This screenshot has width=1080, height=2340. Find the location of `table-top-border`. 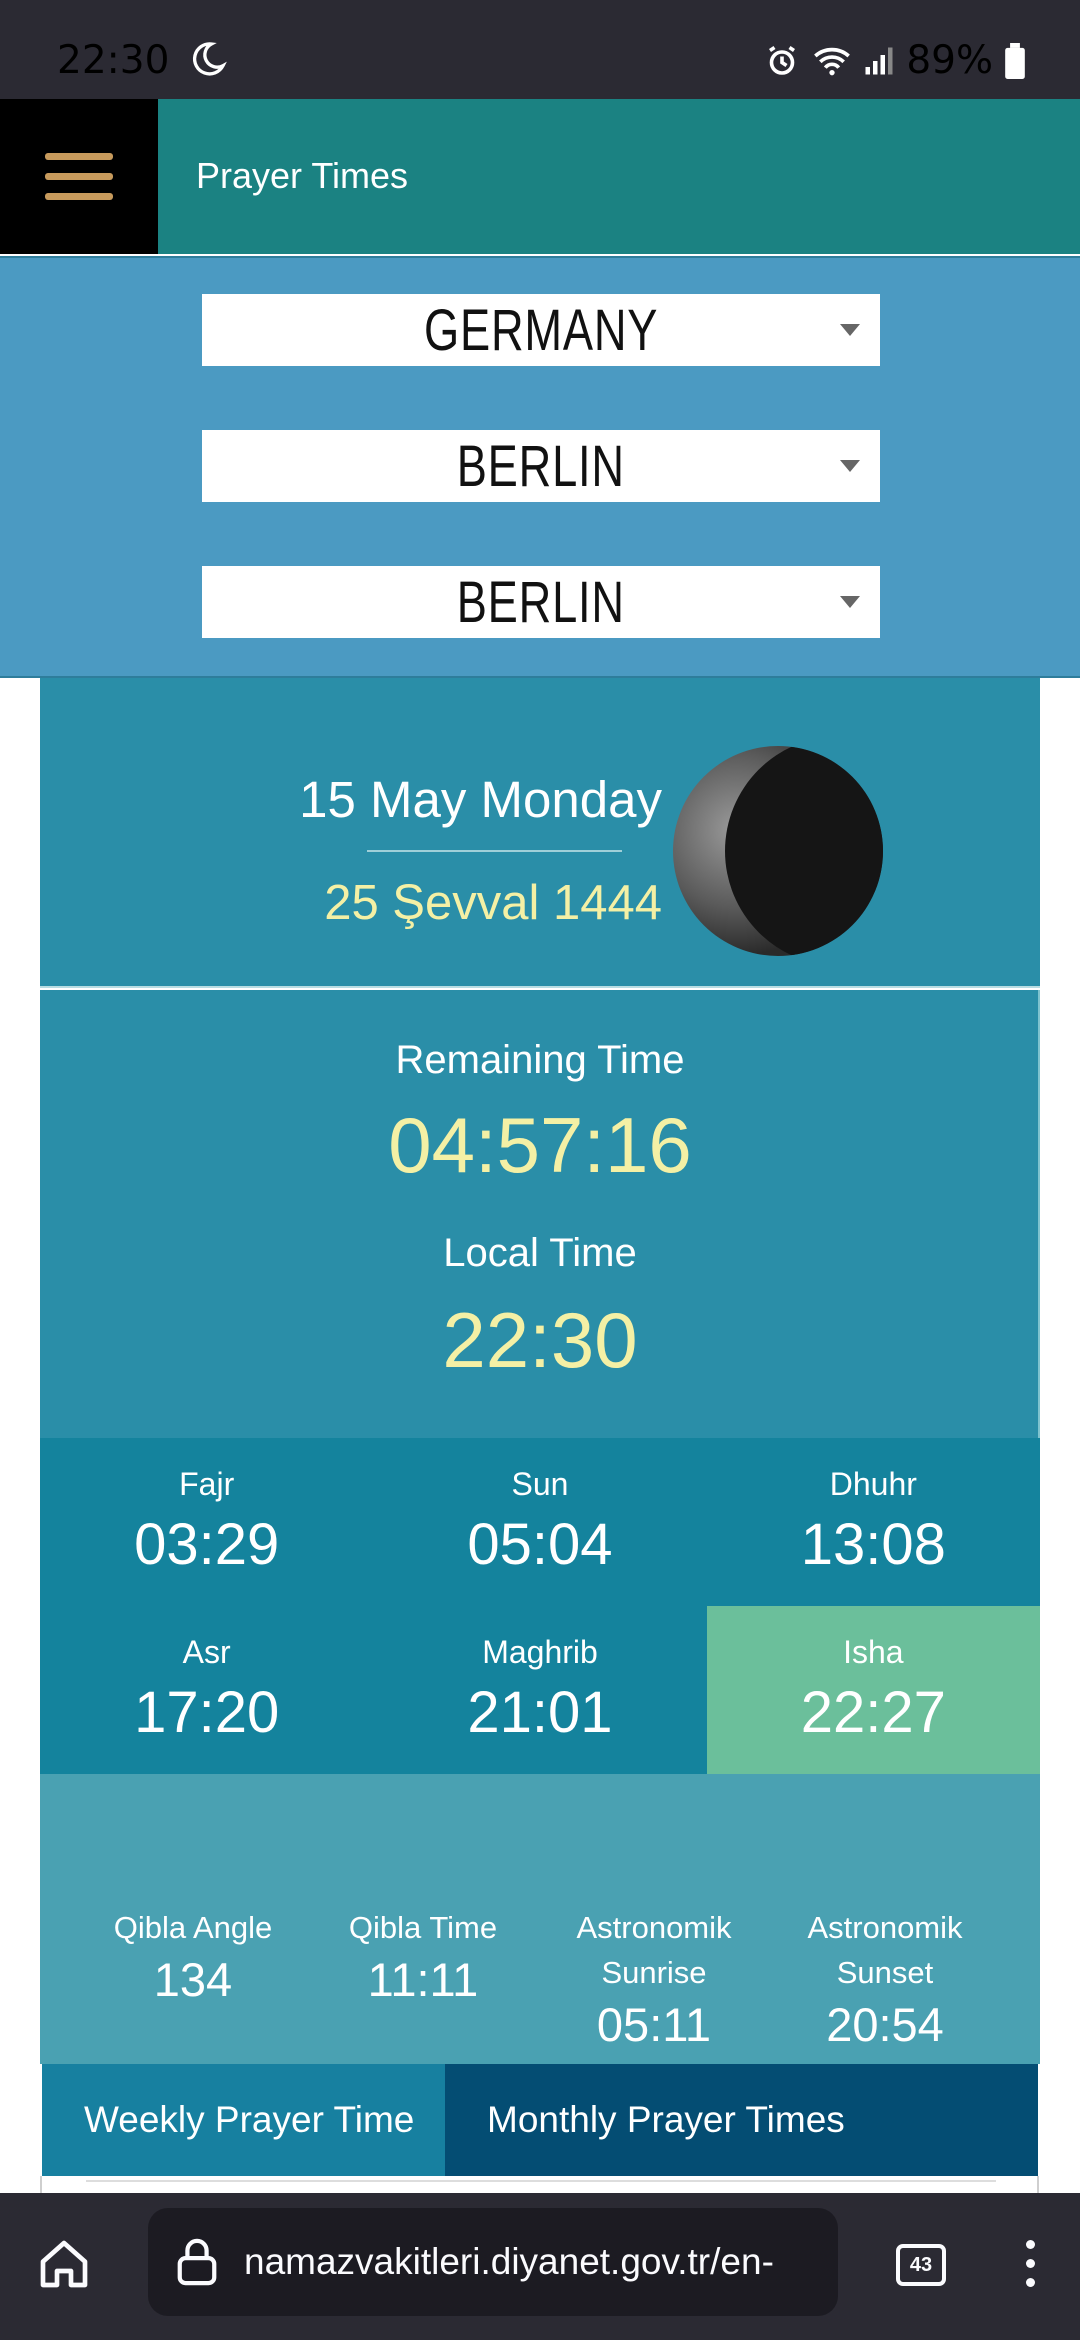

table-top-border is located at coordinates (541, 2181).